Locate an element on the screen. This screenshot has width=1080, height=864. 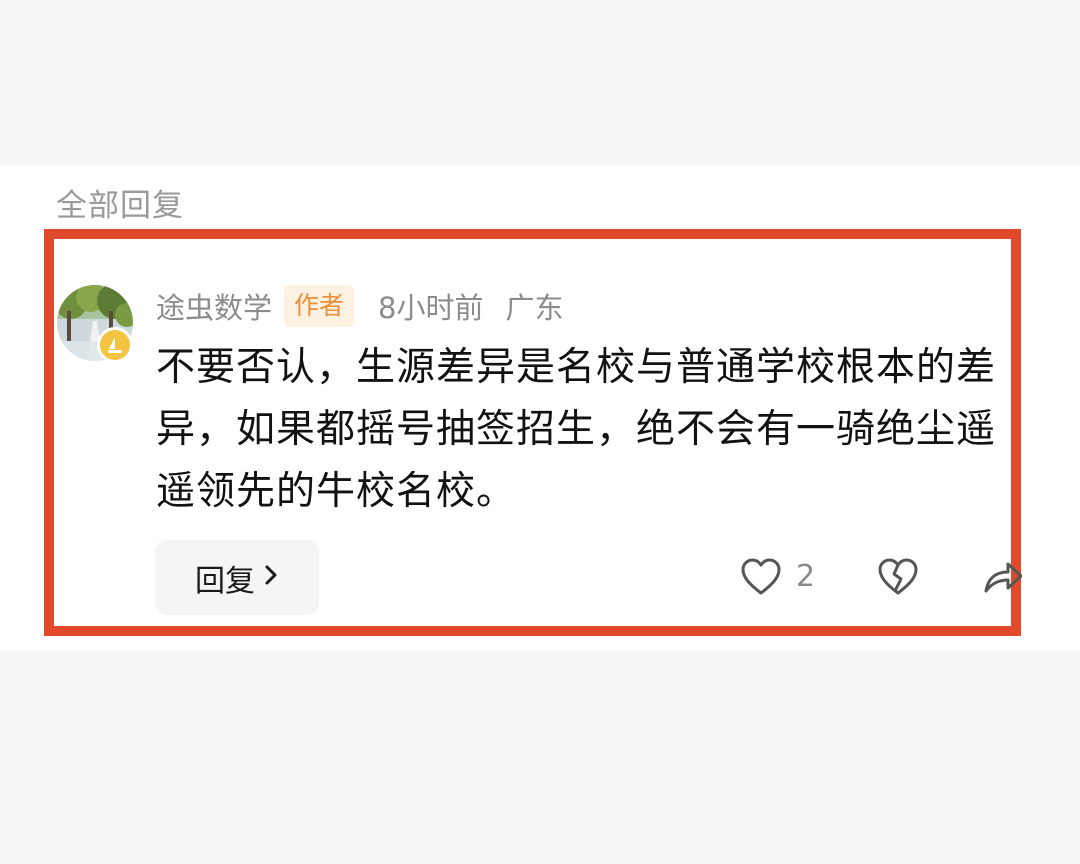
broken-heart-icon is located at coordinates (898, 577).